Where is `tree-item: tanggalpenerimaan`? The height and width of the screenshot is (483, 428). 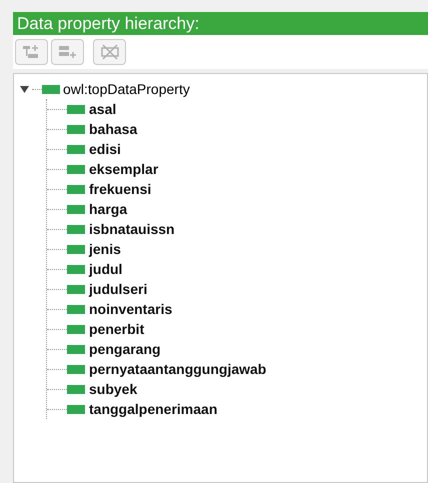 tree-item: tanggalpenerimaan is located at coordinates (153, 409).